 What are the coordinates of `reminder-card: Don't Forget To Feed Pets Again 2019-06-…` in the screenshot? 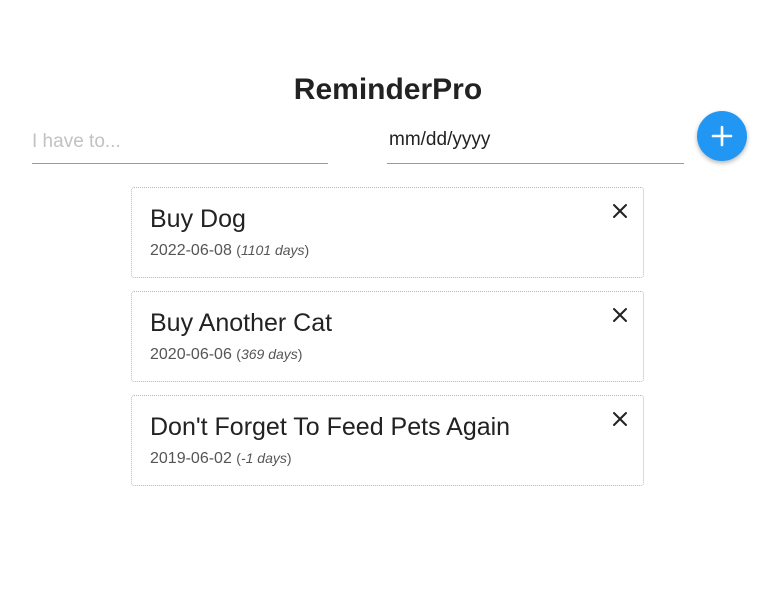 It's located at (387, 440).